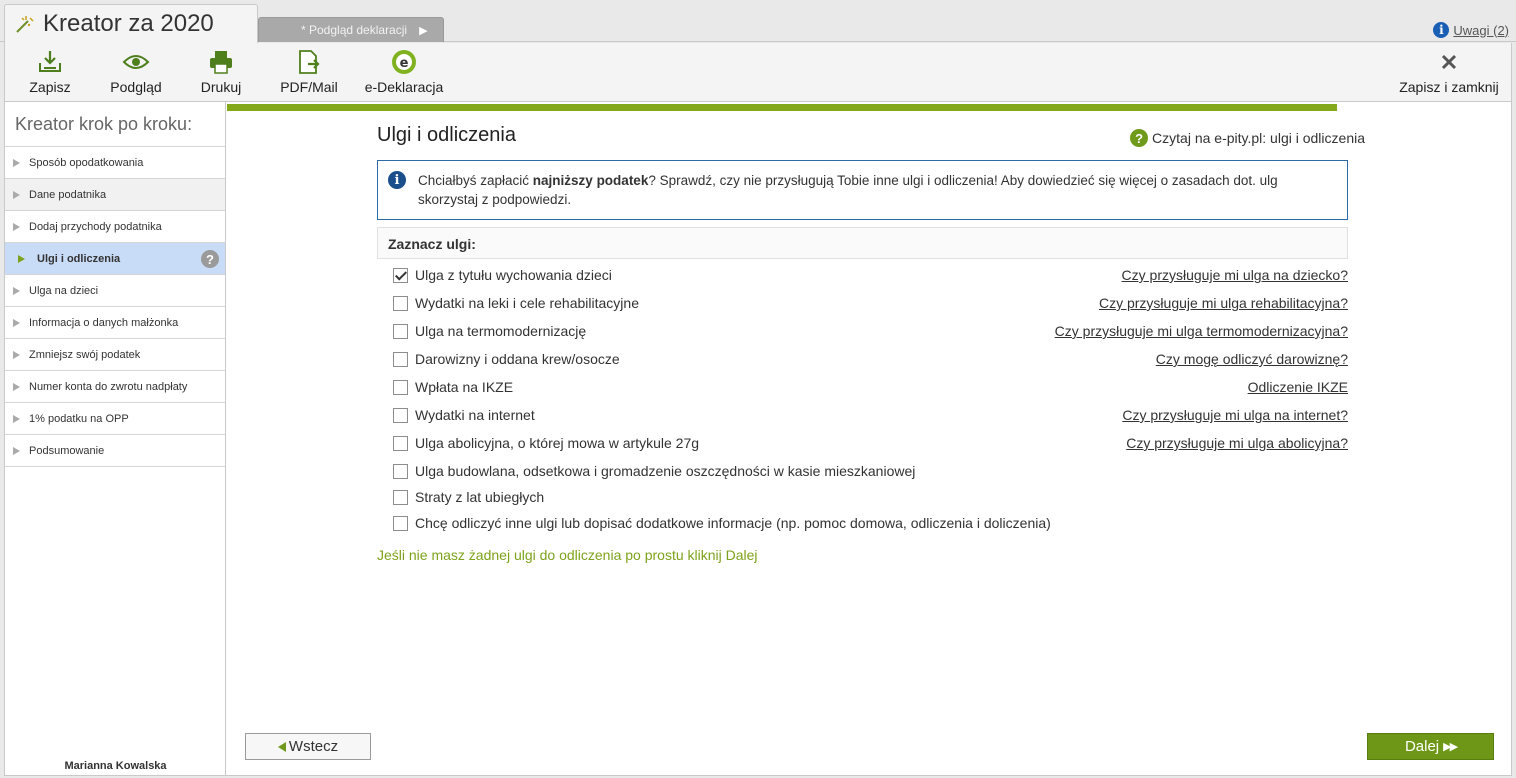 The image size is (1516, 778). What do you see at coordinates (115, 451) in the screenshot?
I see `sidebar-item-summary: Podsumowanie` at bounding box center [115, 451].